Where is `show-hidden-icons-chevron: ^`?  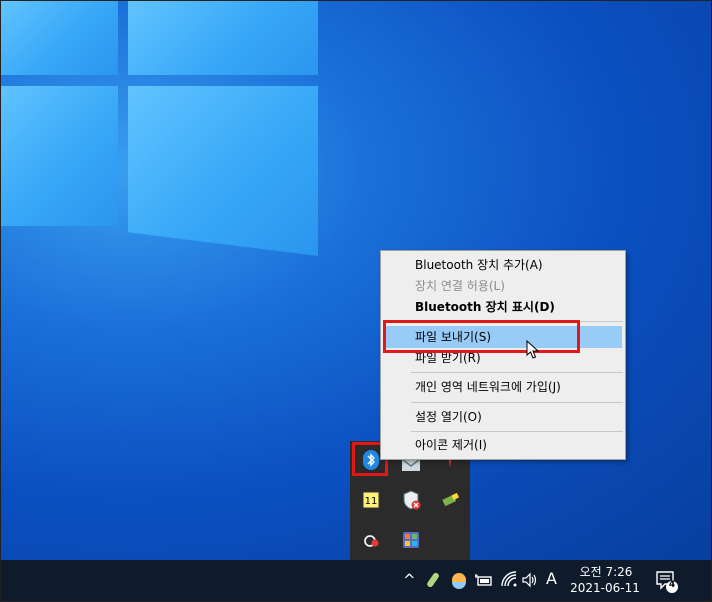 show-hidden-icons-chevron: ^ is located at coordinates (409, 580).